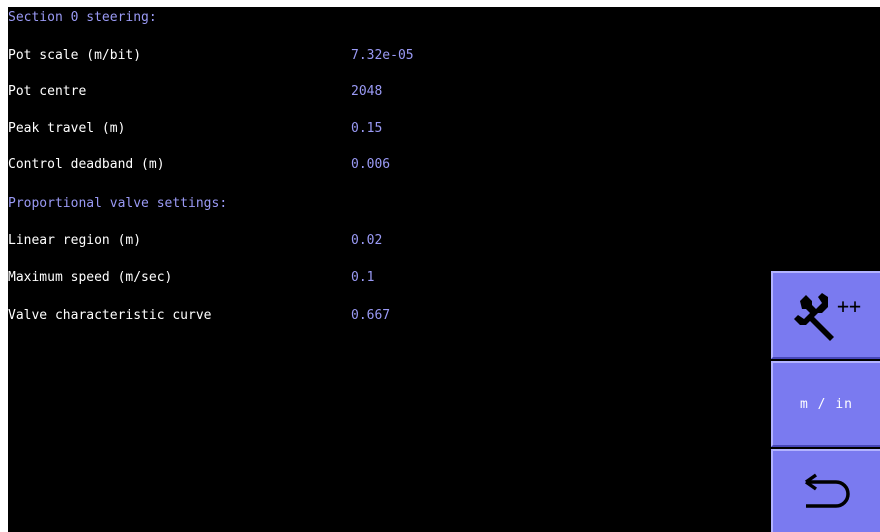  Describe the element at coordinates (118, 203) in the screenshot. I see `section-valve-title: Proportional valve settings:` at that location.